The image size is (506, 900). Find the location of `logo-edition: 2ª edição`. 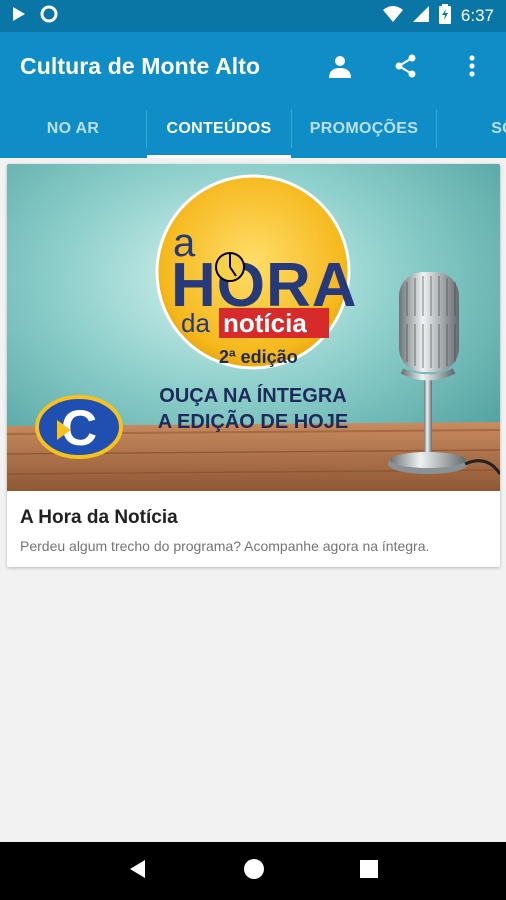

logo-edition: 2ª edição is located at coordinates (258, 357).